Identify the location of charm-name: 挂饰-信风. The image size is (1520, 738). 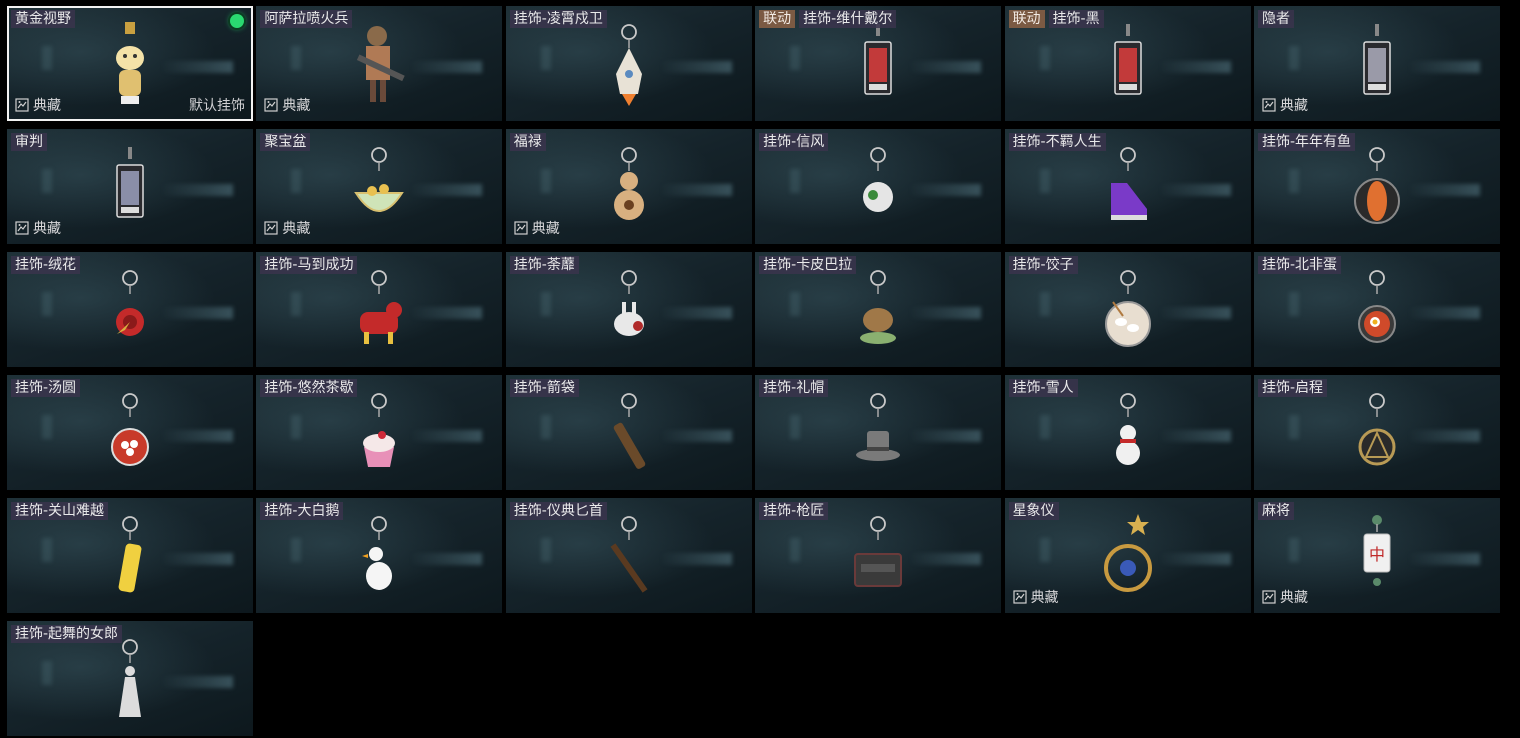
(794, 142).